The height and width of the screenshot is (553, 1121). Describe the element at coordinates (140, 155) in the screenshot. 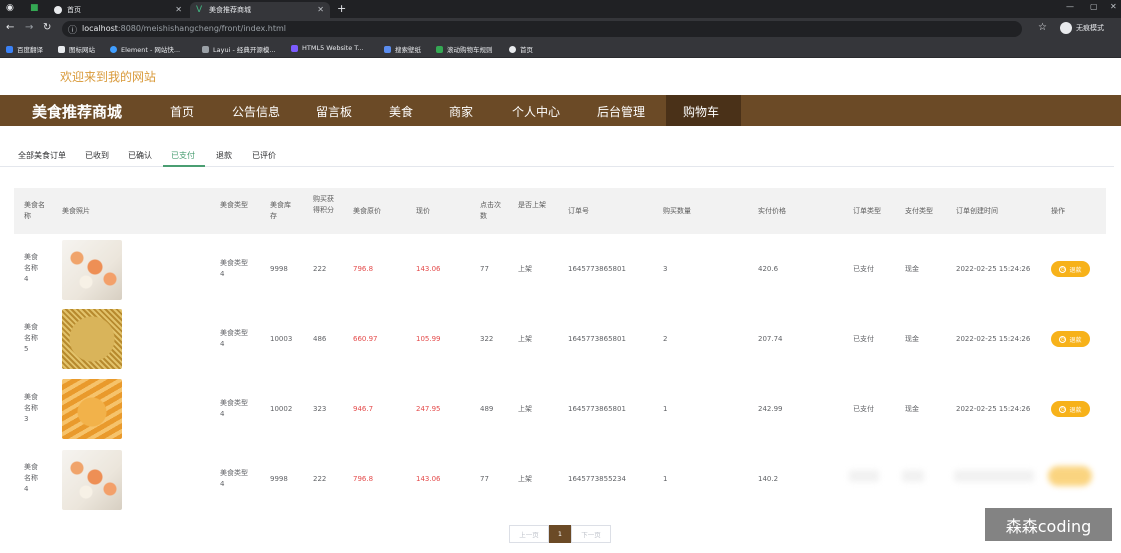

I see `tab-confirmed: 已确认` at that location.